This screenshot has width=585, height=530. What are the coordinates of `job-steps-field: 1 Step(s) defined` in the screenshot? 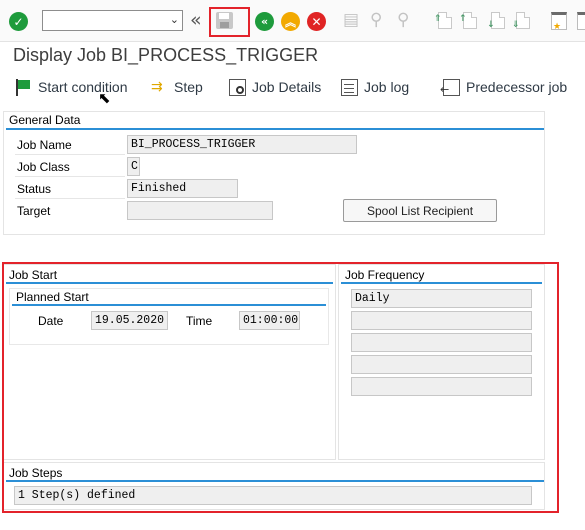 It's located at (273, 495).